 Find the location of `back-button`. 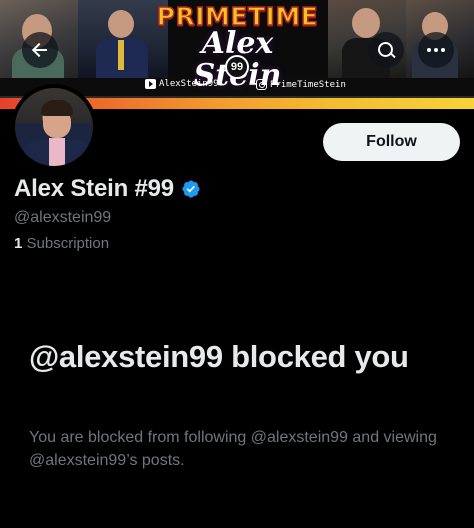

back-button is located at coordinates (40, 50).